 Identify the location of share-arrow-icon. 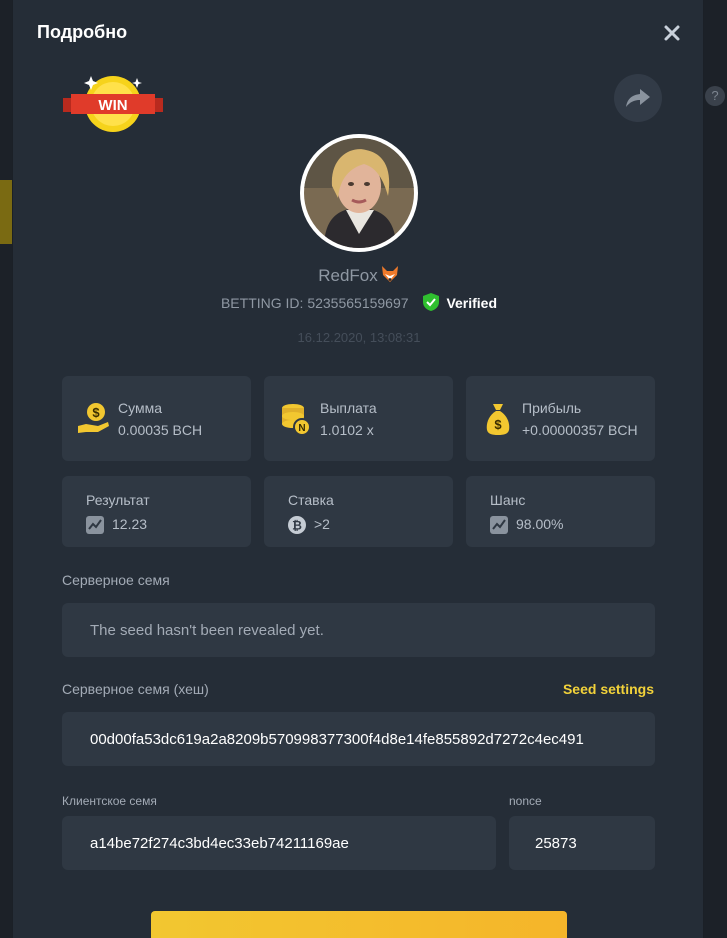
(638, 98).